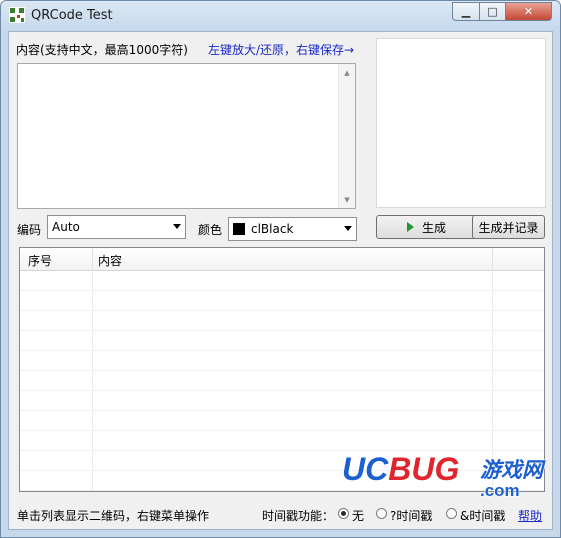 The height and width of the screenshot is (538, 561). I want to click on window-title: QRCode Test, so click(72, 15).